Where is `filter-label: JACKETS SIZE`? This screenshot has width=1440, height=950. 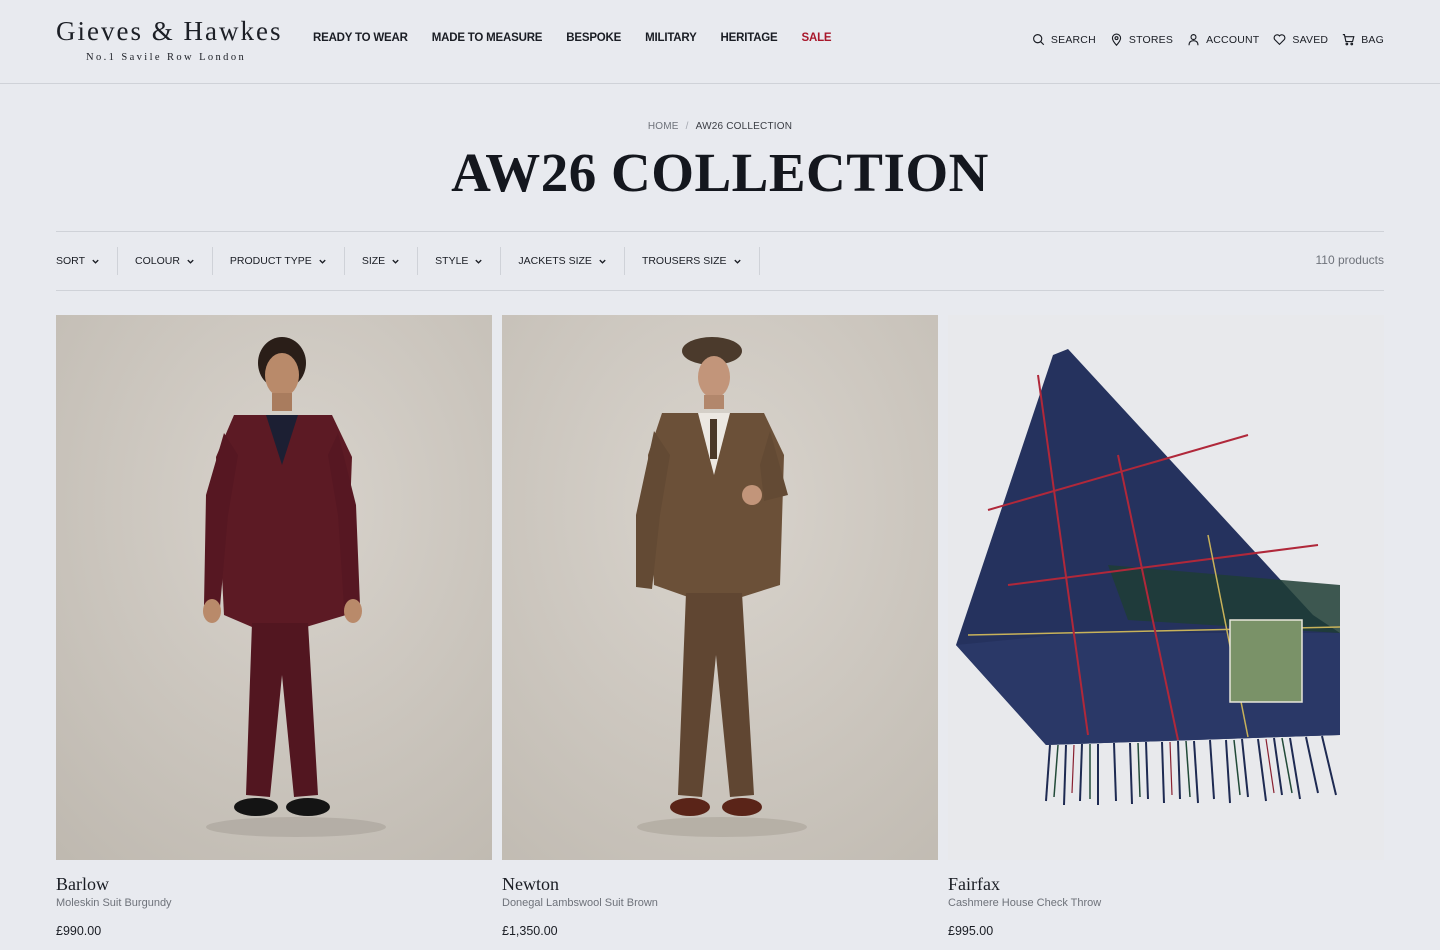
filter-label: JACKETS SIZE is located at coordinates (555, 261).